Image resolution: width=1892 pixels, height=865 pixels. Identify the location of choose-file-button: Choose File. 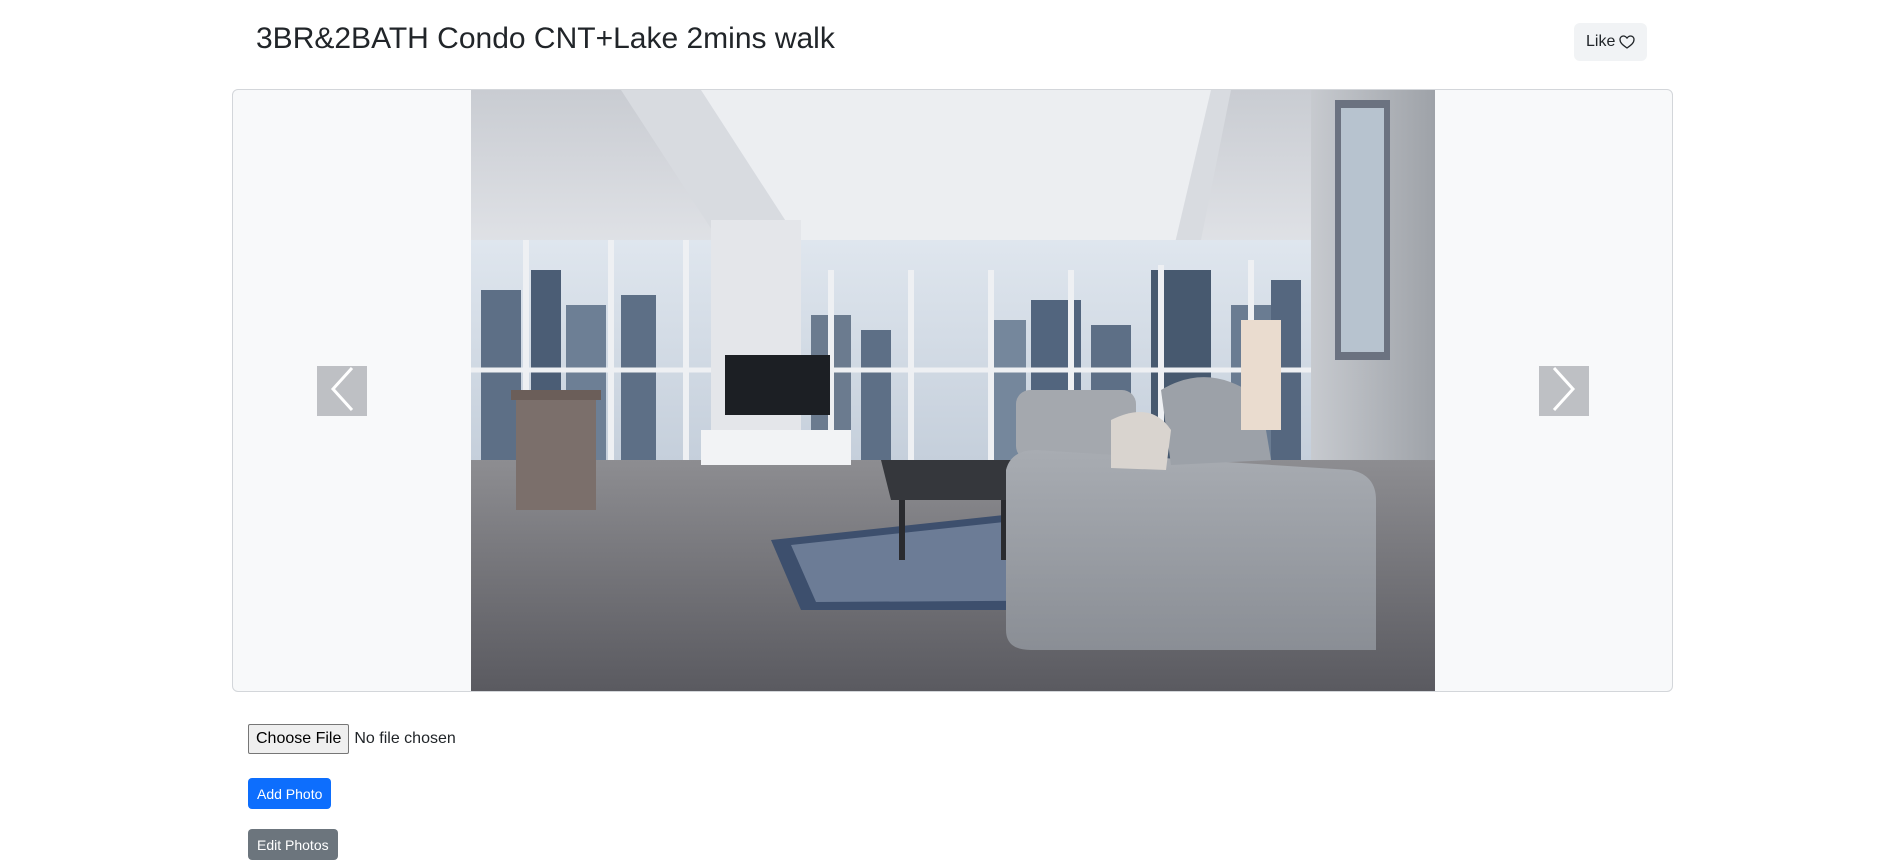
(299, 739).